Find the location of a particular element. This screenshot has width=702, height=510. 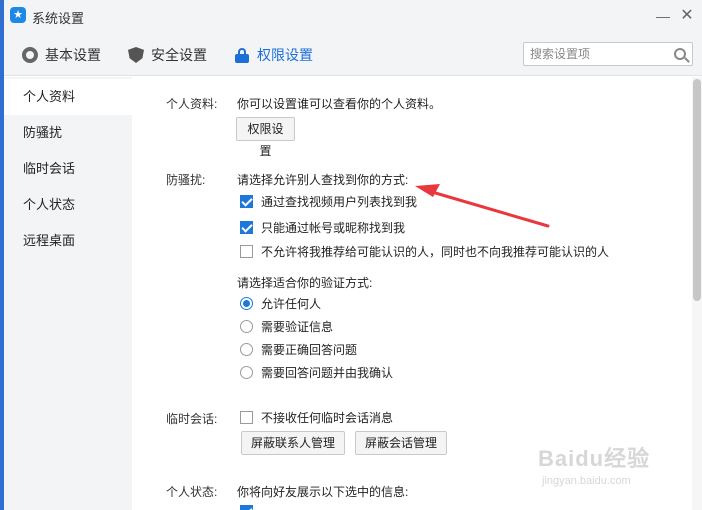

status-description: 你将向好友展示以下选中的信息: is located at coordinates (323, 492).